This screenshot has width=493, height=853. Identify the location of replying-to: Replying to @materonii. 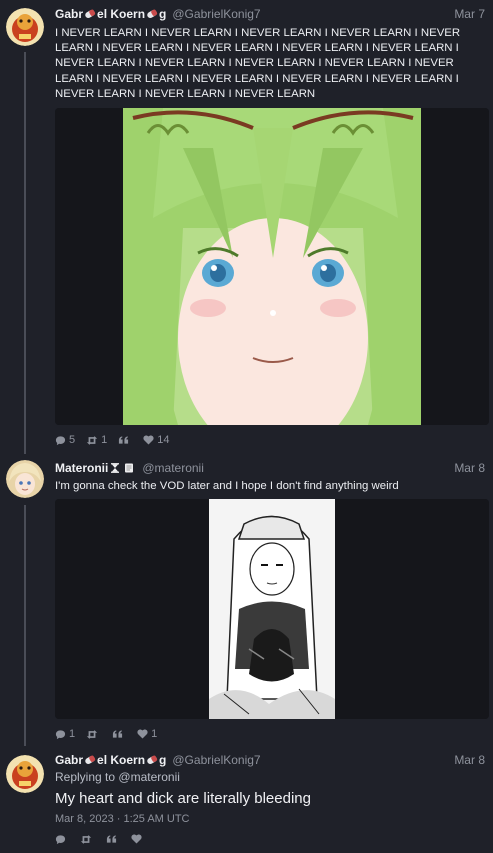
(117, 777).